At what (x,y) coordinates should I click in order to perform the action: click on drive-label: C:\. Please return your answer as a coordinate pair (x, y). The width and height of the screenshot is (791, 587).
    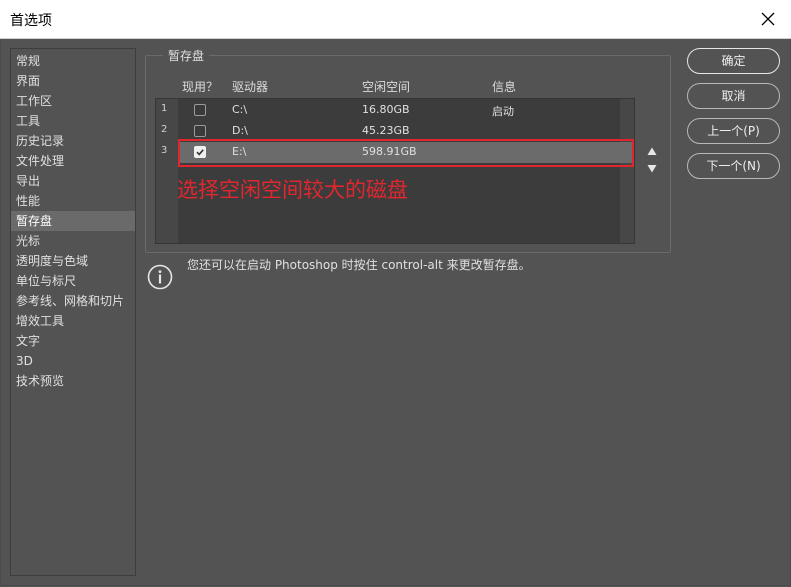
    Looking at the image, I should click on (240, 109).